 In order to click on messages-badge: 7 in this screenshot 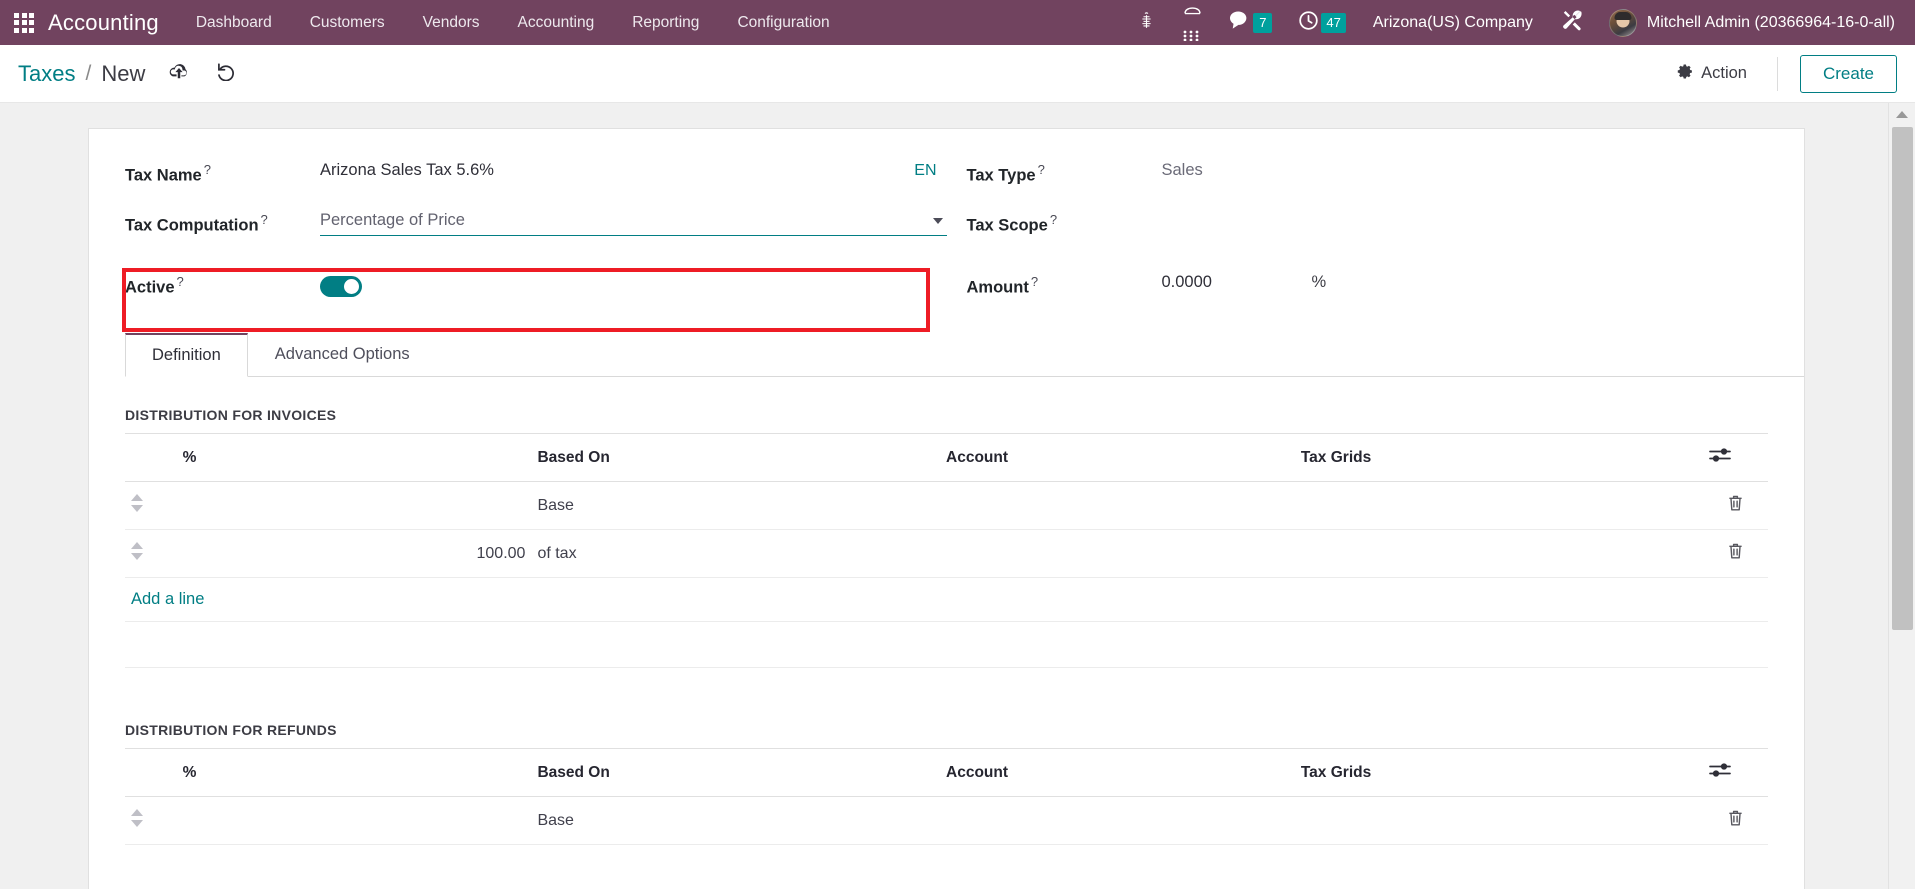, I will do `click(1263, 22)`.